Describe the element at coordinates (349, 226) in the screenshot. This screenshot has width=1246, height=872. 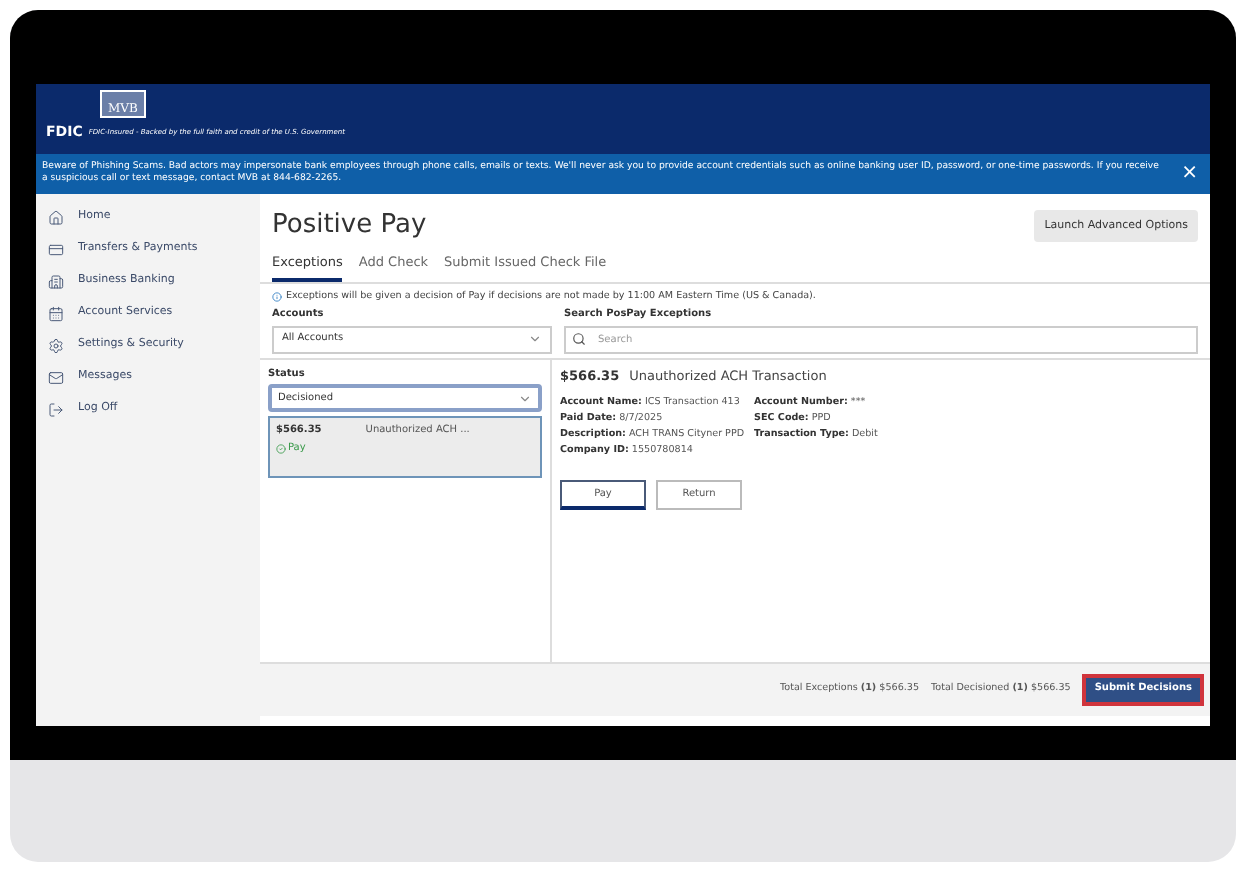
I see `page-title: Positive Pay` at that location.